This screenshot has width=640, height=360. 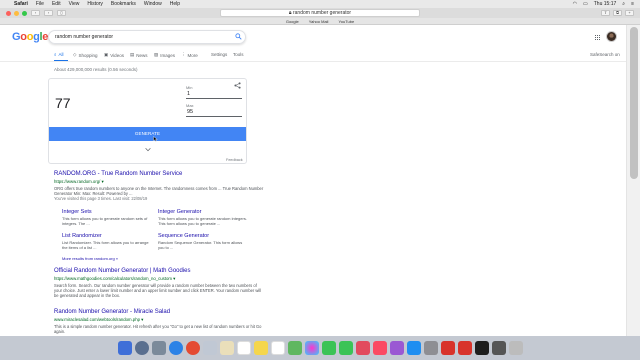 What do you see at coordinates (243, 348) in the screenshot?
I see `calendar-icon` at bounding box center [243, 348].